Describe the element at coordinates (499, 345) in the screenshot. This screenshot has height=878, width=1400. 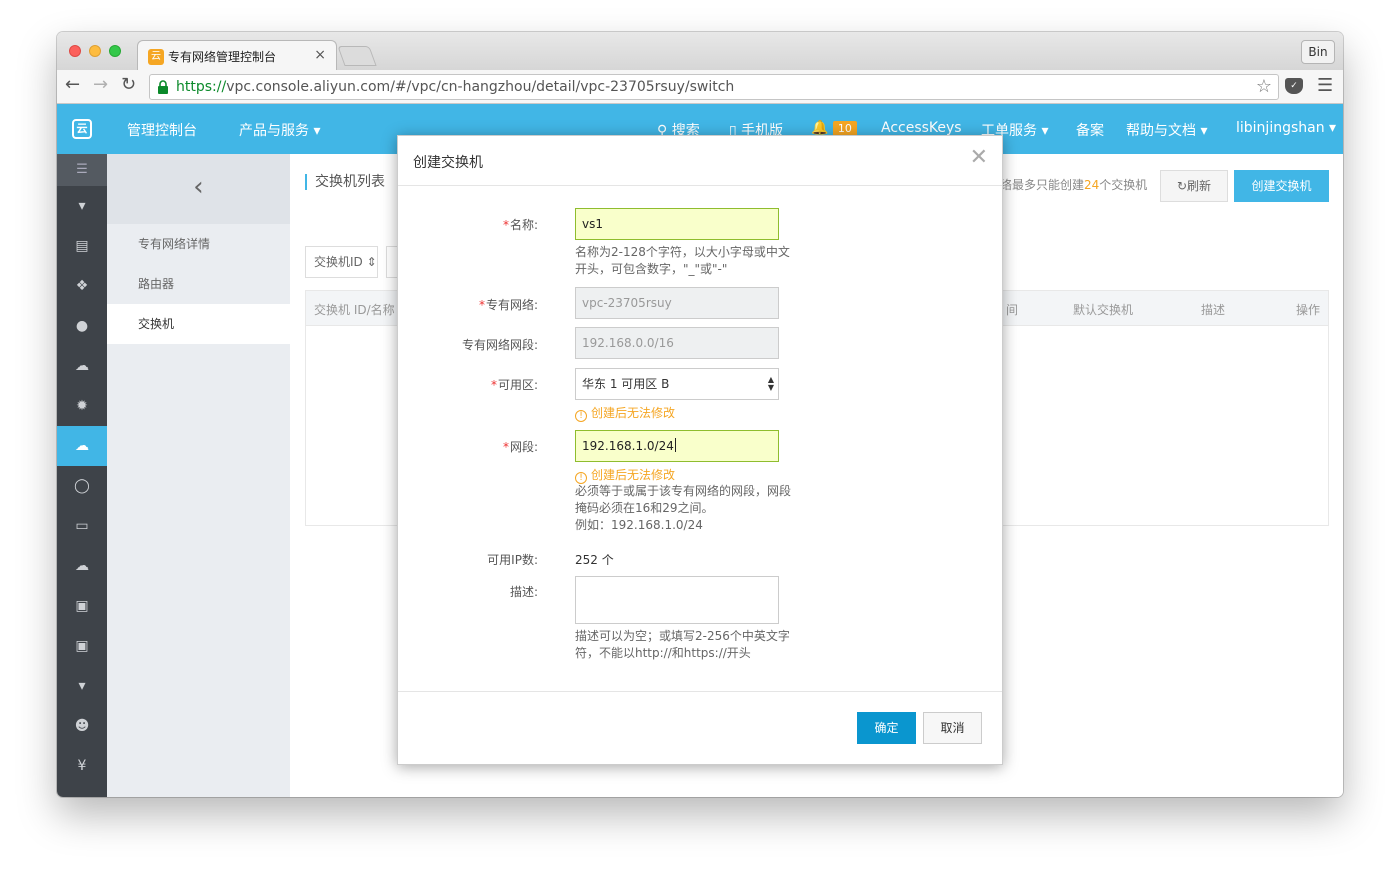
I see `vpc-cidr-label: 专有网络网段:` at that location.